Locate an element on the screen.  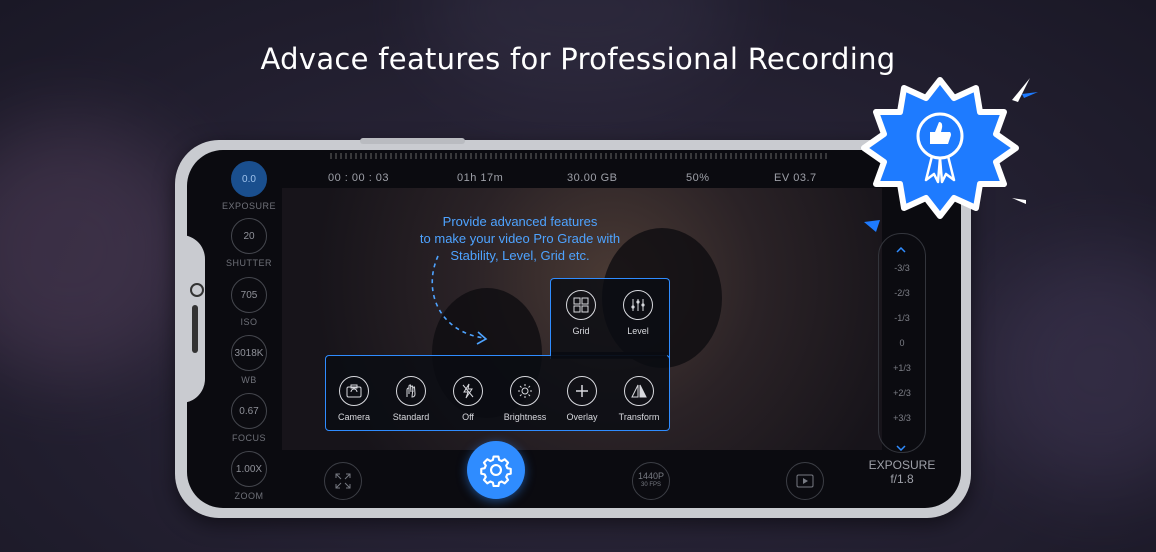
zoom-label: ZOOM is located at coordinates (249, 496).